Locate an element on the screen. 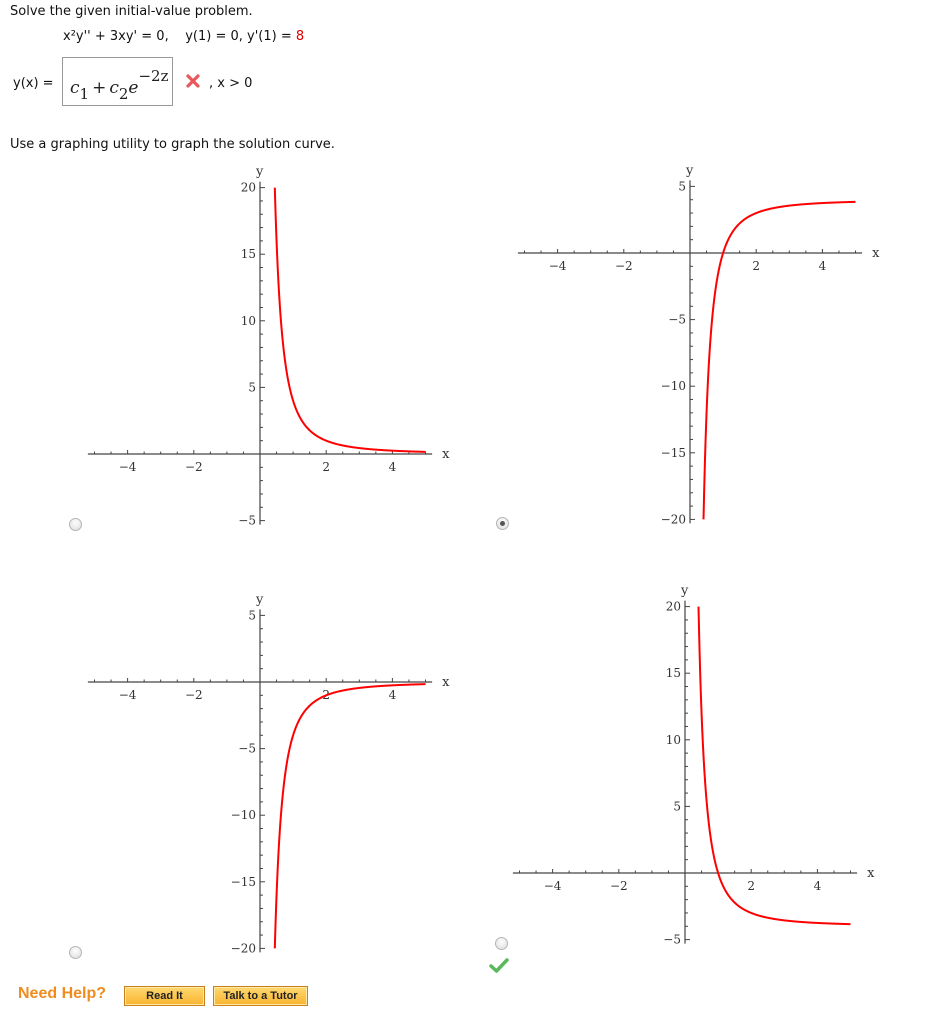 Image resolution: width=927 pixels, height=1024 pixels. graph-4-x-tick-label: 4 is located at coordinates (818, 886).